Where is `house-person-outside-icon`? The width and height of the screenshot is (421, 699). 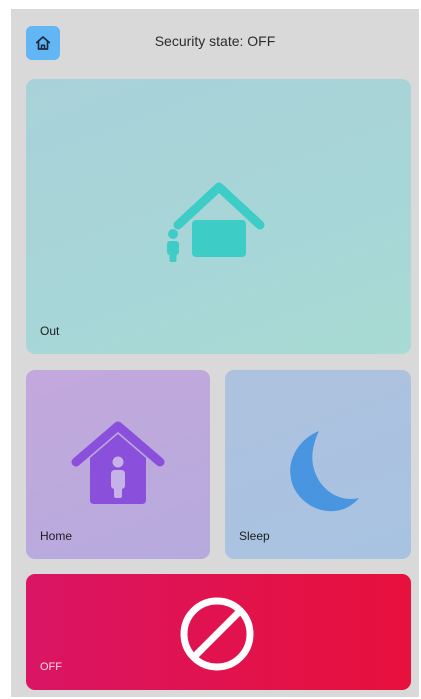
house-person-outside-icon is located at coordinates (216, 222).